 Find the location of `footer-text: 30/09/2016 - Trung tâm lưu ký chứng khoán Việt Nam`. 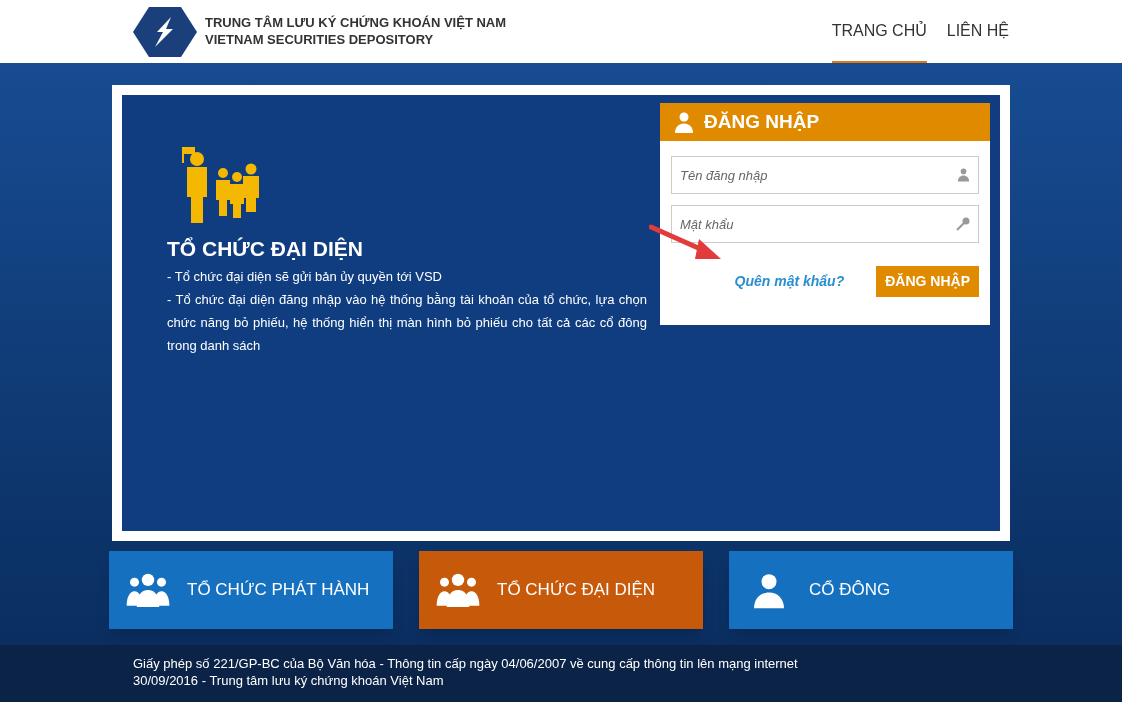

footer-text: 30/09/2016 - Trung tâm lưu ký chứng khoán Việt Nam is located at coordinates (289, 680).